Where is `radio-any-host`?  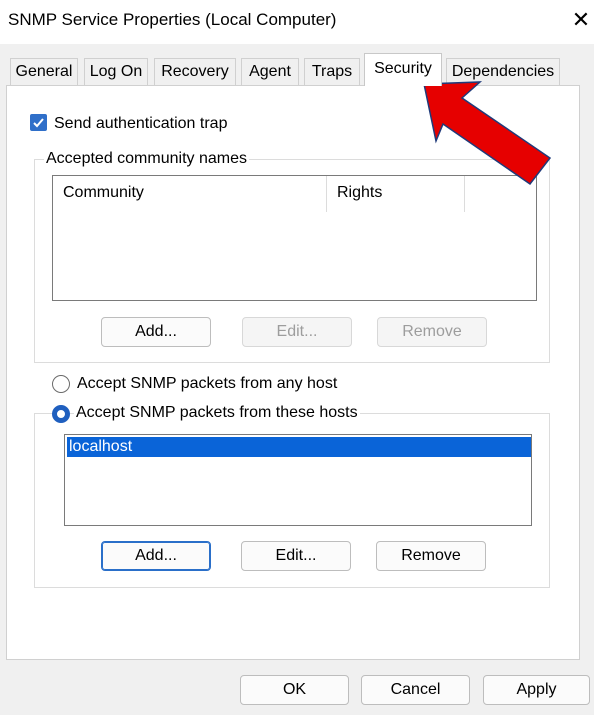 radio-any-host is located at coordinates (61, 384).